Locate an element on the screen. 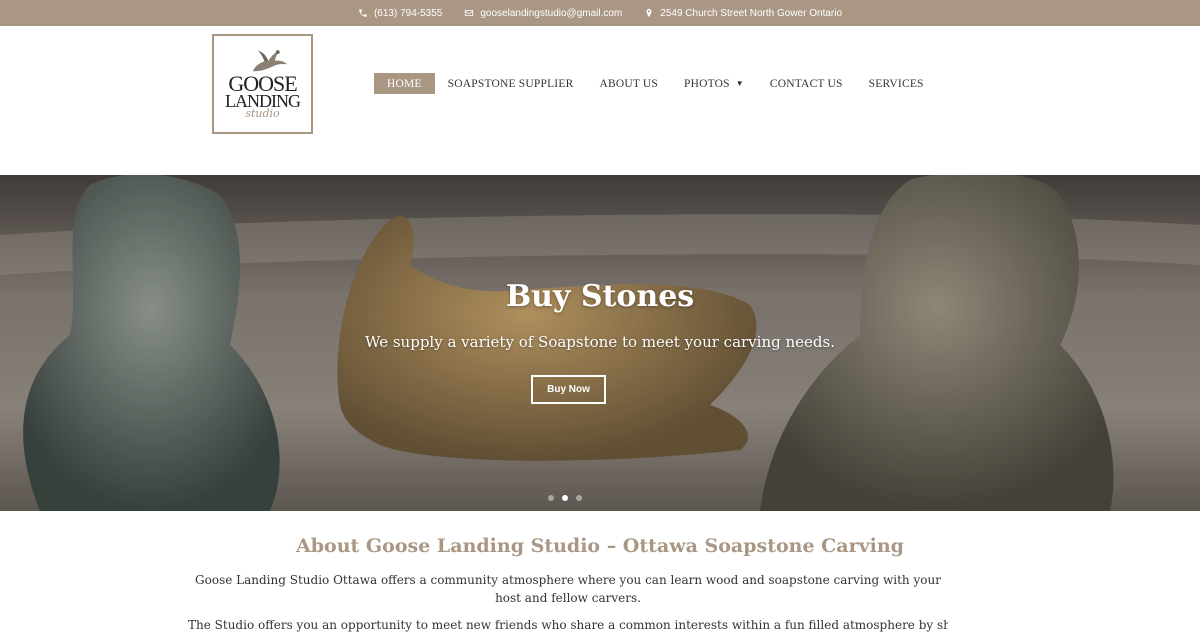 The image size is (1200, 634). phone-text: (613) 794-5355 is located at coordinates (408, 13).